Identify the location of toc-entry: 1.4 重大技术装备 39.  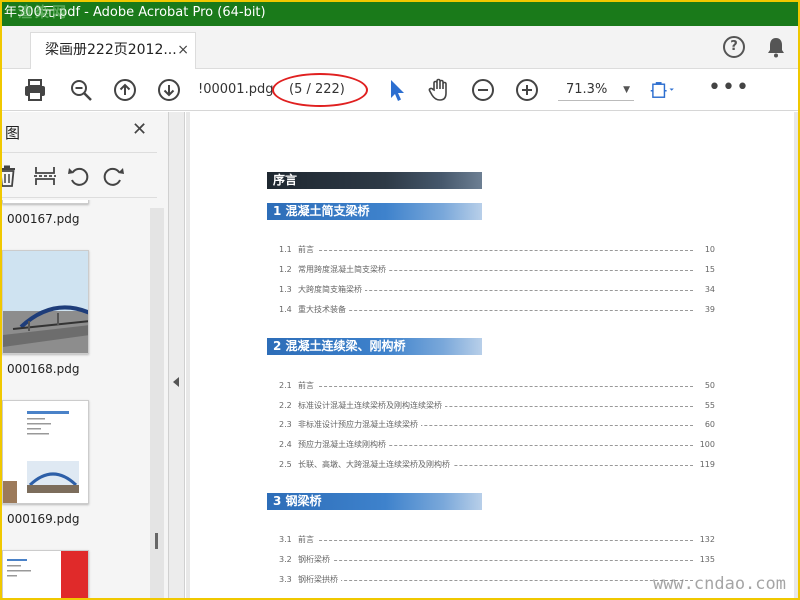
(497, 310).